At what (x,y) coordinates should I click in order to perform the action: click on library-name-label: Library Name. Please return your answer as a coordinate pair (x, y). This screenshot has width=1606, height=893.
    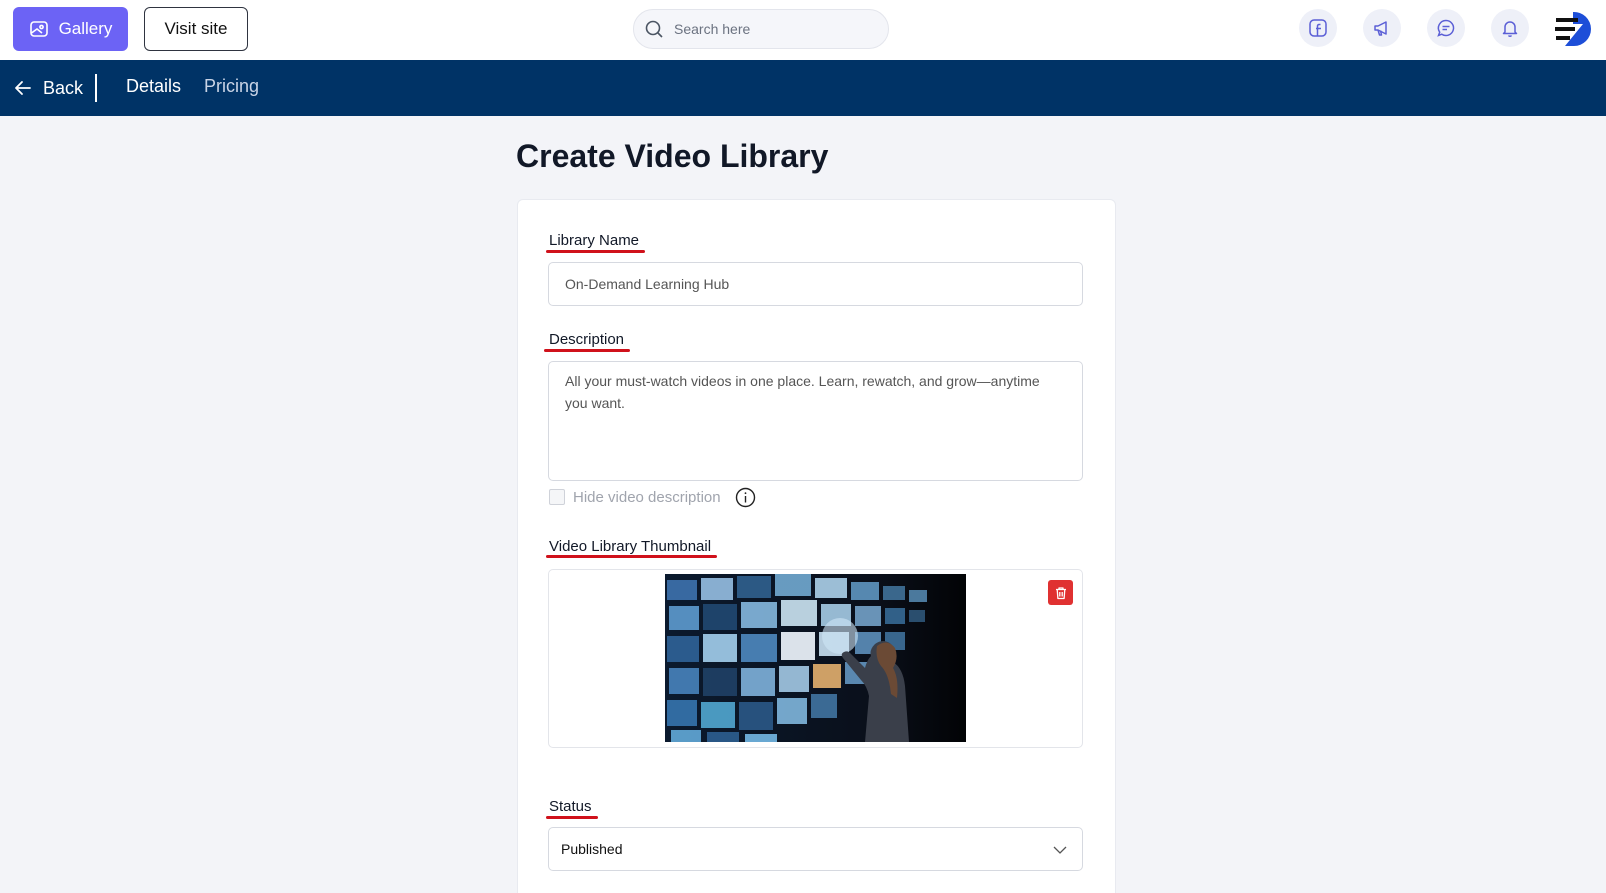
    Looking at the image, I should click on (594, 240).